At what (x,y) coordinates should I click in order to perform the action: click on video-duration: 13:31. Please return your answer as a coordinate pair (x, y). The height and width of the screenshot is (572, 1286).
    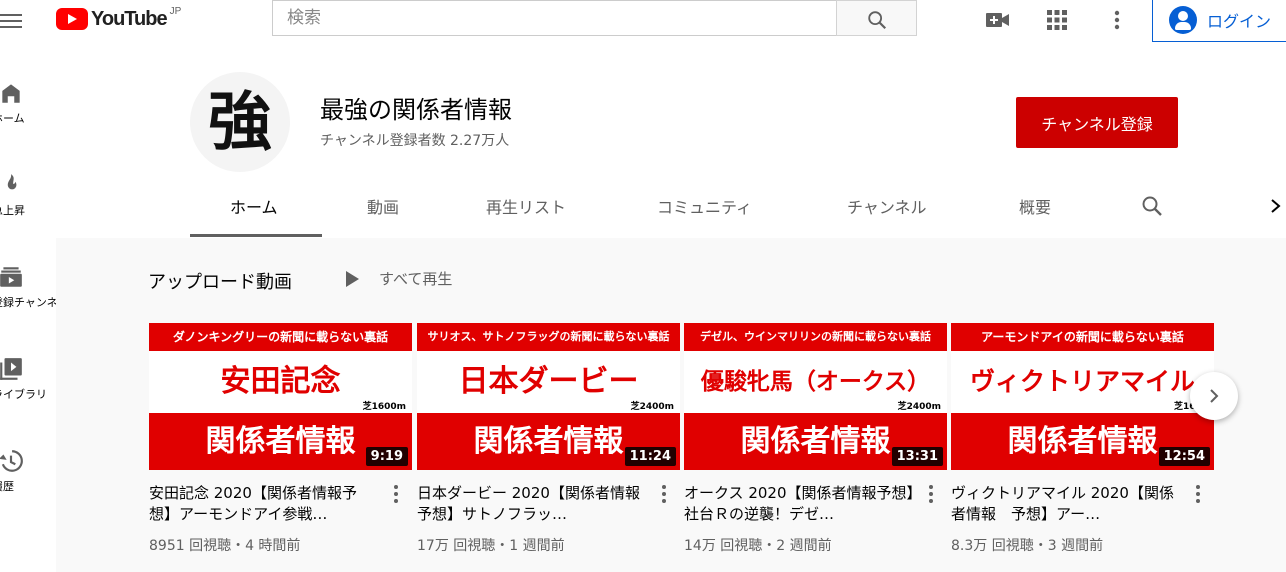
    Looking at the image, I should click on (917, 456).